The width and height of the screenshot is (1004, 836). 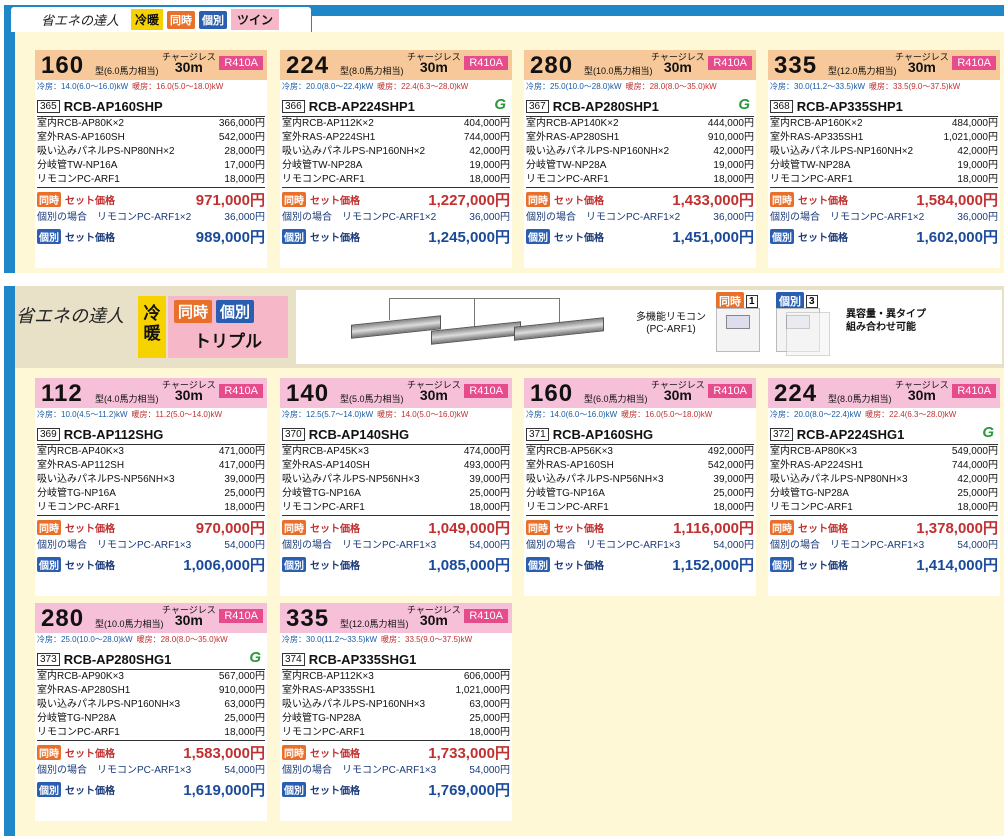 What do you see at coordinates (884, 494) in the screenshot?
I see `part-row: 分岐管TG-NP28A 25,000円` at bounding box center [884, 494].